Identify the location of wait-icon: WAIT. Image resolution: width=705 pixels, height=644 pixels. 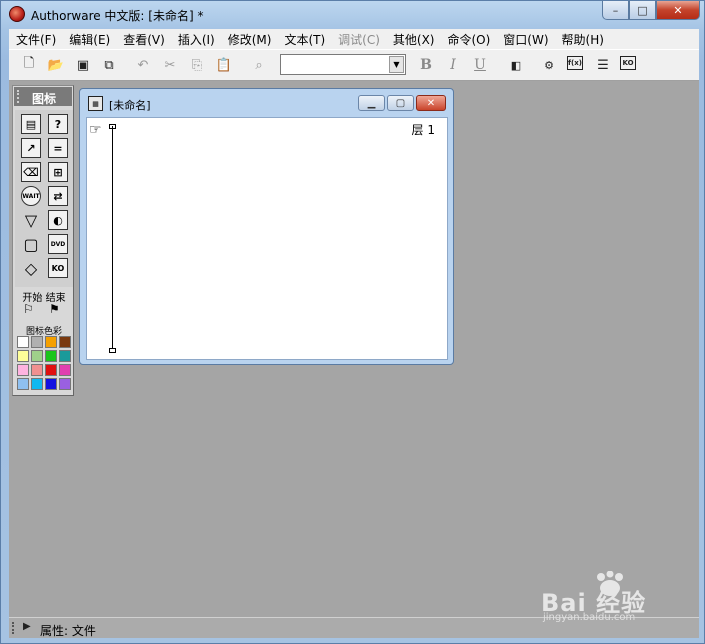
(31, 196).